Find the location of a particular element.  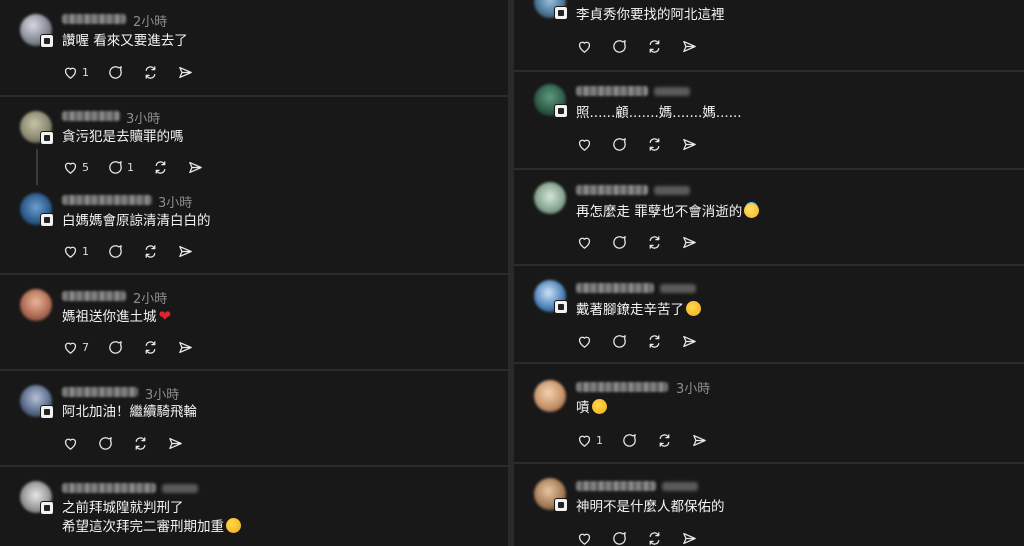

comment-text: 戴著腳鐐走辛苦了 is located at coordinates (638, 310).